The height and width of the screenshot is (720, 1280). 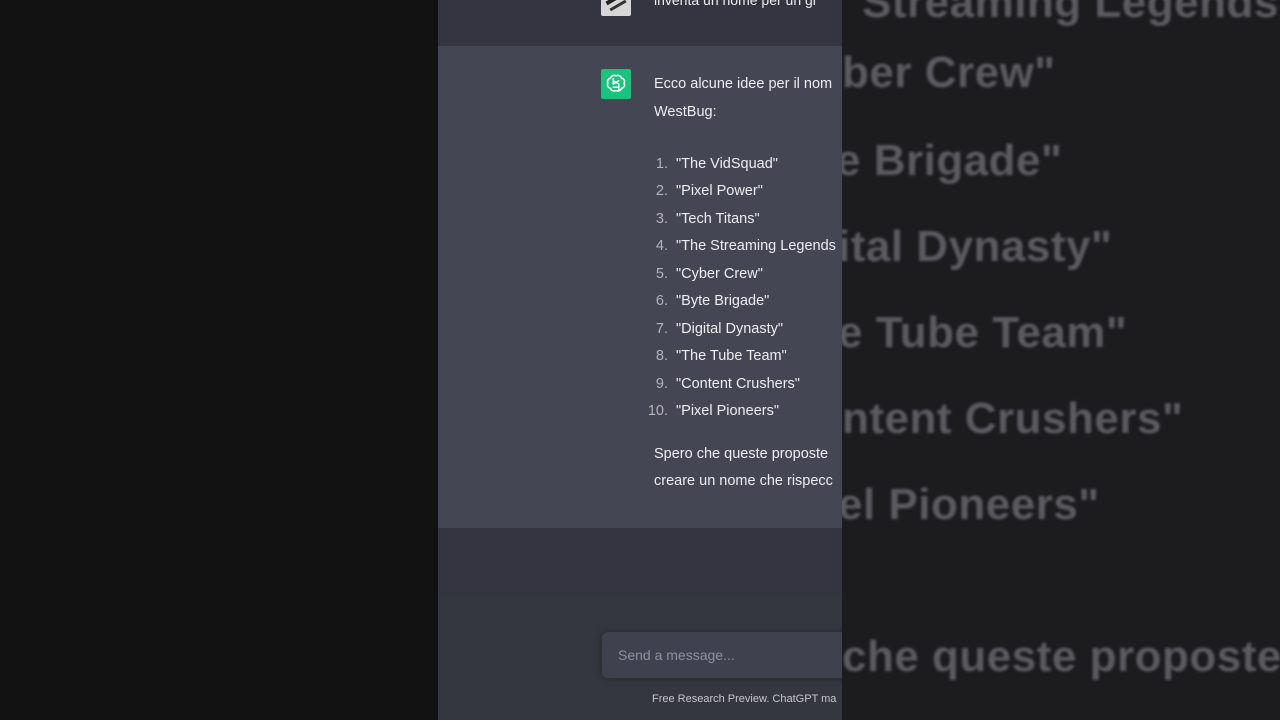 What do you see at coordinates (727, 163) in the screenshot?
I see `list-label: "The VidSquad"` at bounding box center [727, 163].